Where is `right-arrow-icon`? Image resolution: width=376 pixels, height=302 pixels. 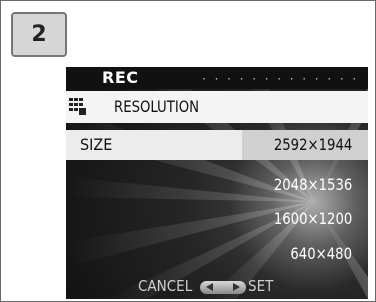
right-arrow-icon is located at coordinates (236, 287).